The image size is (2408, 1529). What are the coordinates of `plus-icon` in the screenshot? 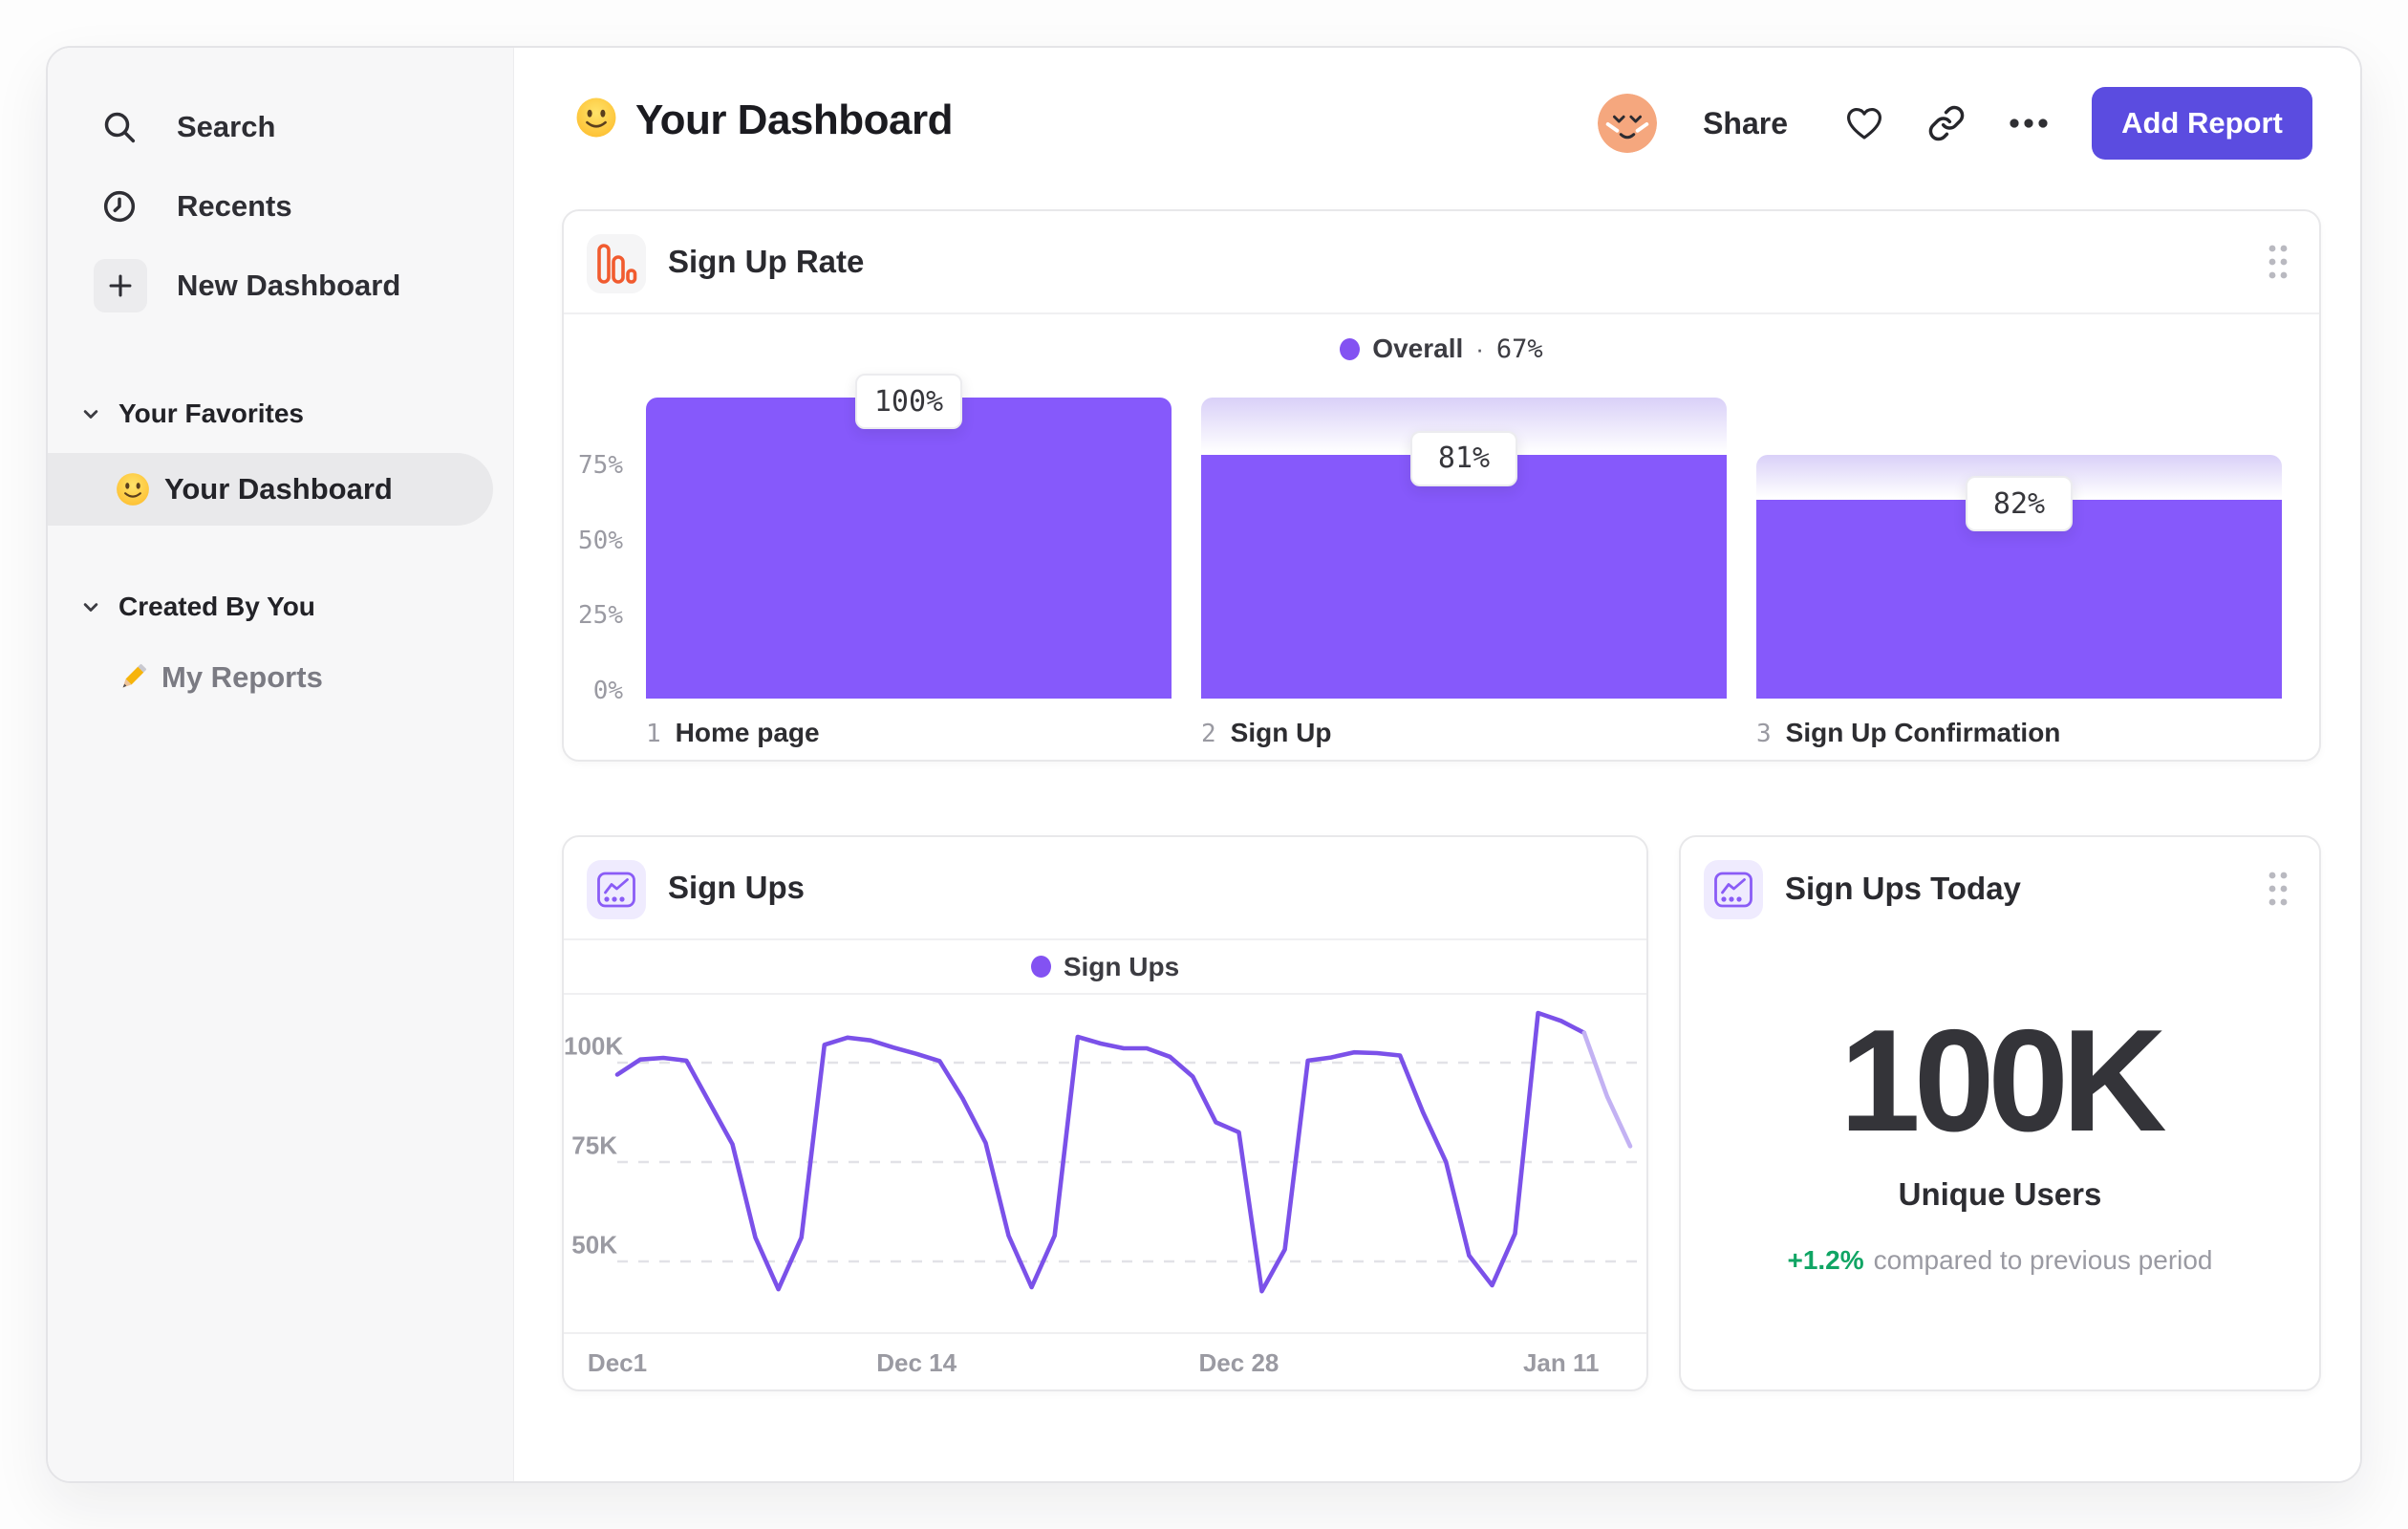 It's located at (121, 285).